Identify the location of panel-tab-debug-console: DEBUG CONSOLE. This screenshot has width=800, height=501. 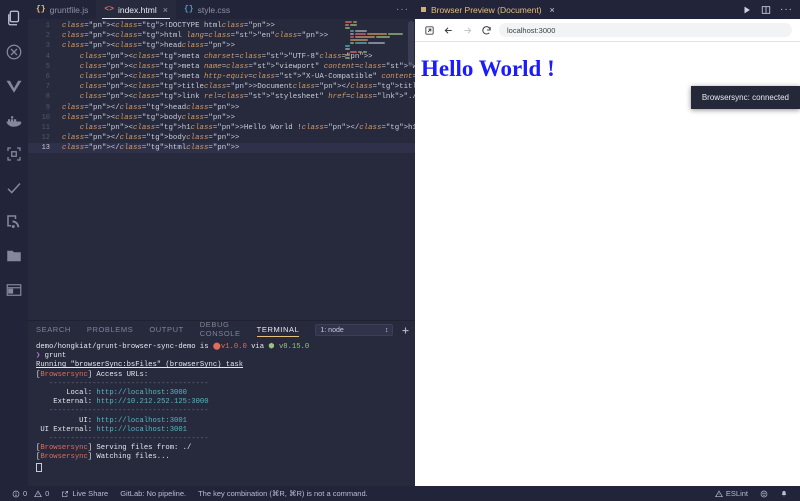
(220, 330).